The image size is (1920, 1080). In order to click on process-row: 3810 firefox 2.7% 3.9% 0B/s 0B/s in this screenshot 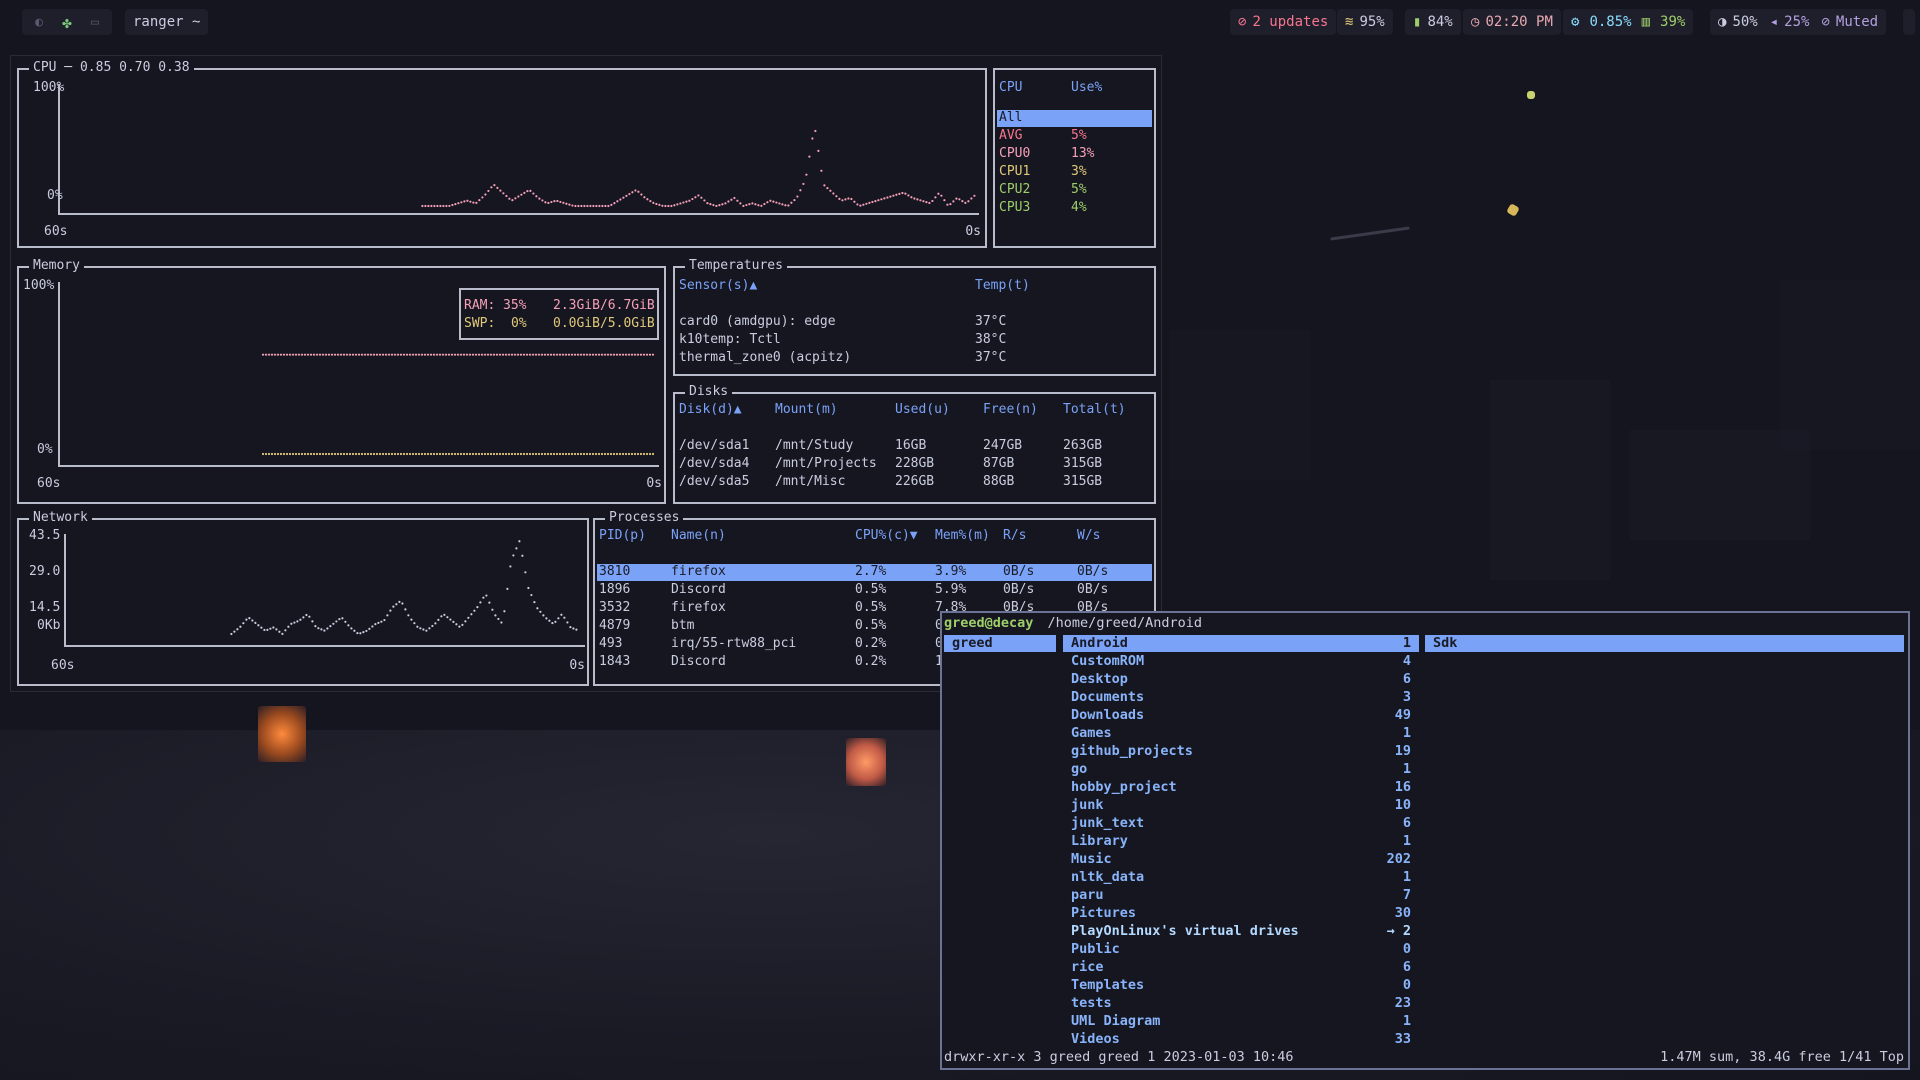, I will do `click(874, 572)`.